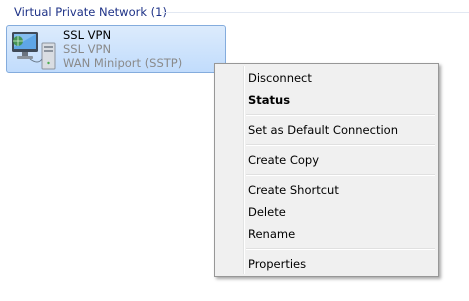 The width and height of the screenshot is (469, 301). I want to click on connection-item-ssl-vpn: SSL VPN SSL VPN WAN Miniport (SSTP), so click(116, 49).